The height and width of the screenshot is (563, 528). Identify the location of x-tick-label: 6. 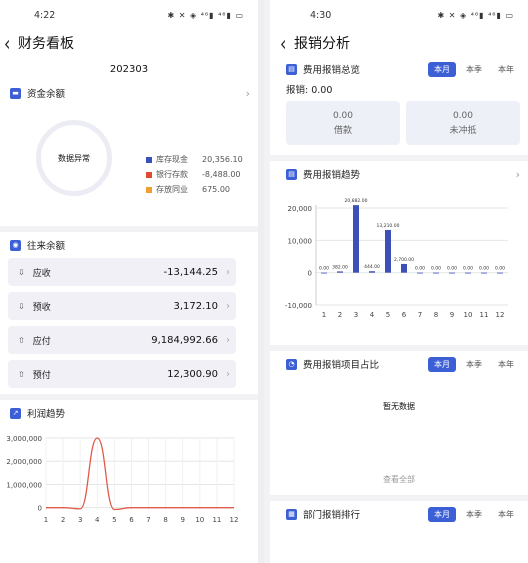
(131, 520).